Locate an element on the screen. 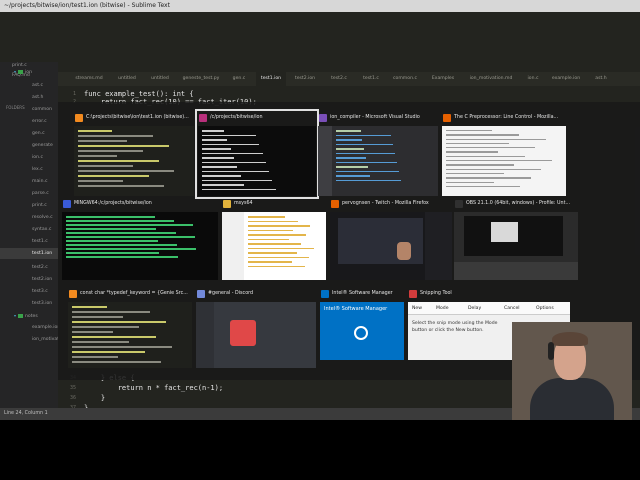  switcher-window-thumbnail: pervognsen - Twitch - Mozilla Firefox is located at coordinates (391, 239).